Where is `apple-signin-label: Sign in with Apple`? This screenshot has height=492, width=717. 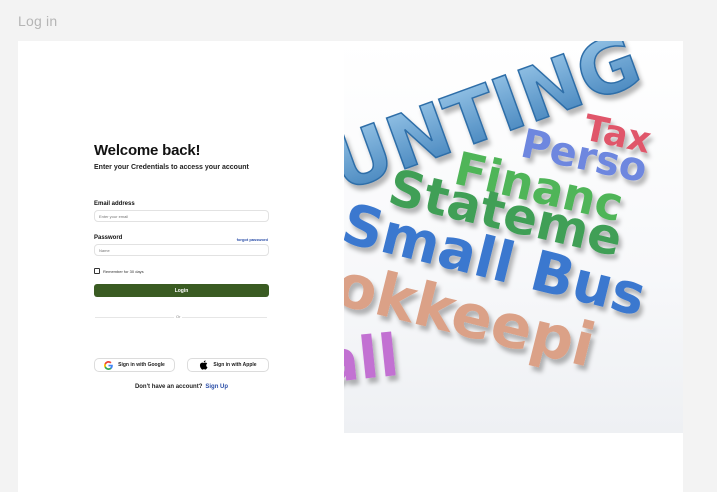 apple-signin-label: Sign in with Apple is located at coordinates (235, 365).